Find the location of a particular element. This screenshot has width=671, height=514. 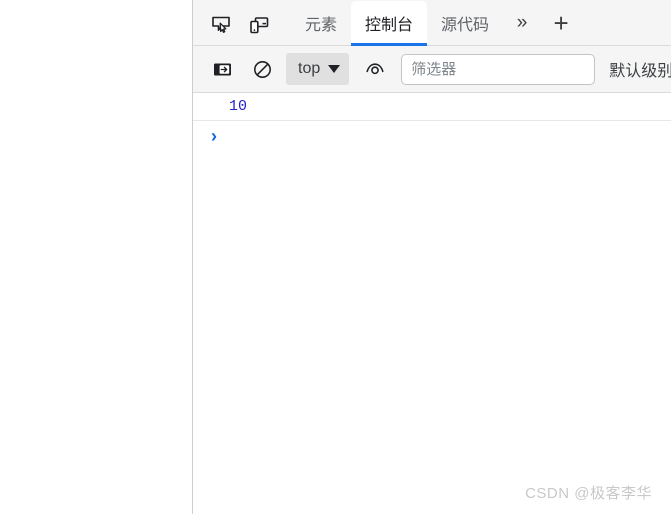

devtools-tabbar: 元素 控制台 源代码 » + is located at coordinates (432, 23).